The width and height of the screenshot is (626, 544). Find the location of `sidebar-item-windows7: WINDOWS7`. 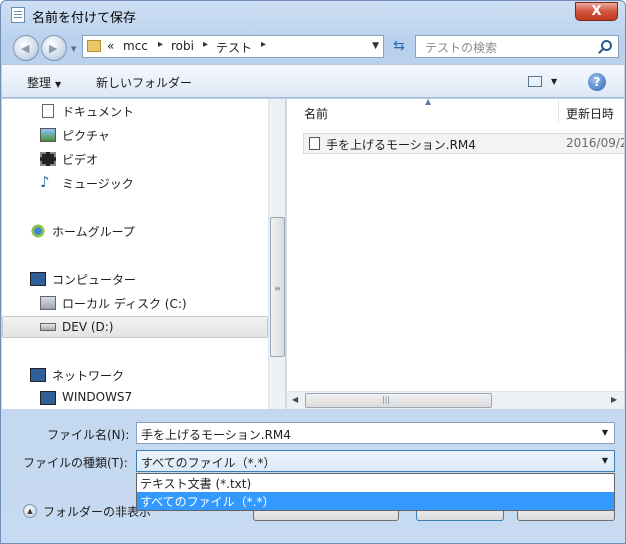

sidebar-item-windows7: WINDOWS7 is located at coordinates (135, 398).